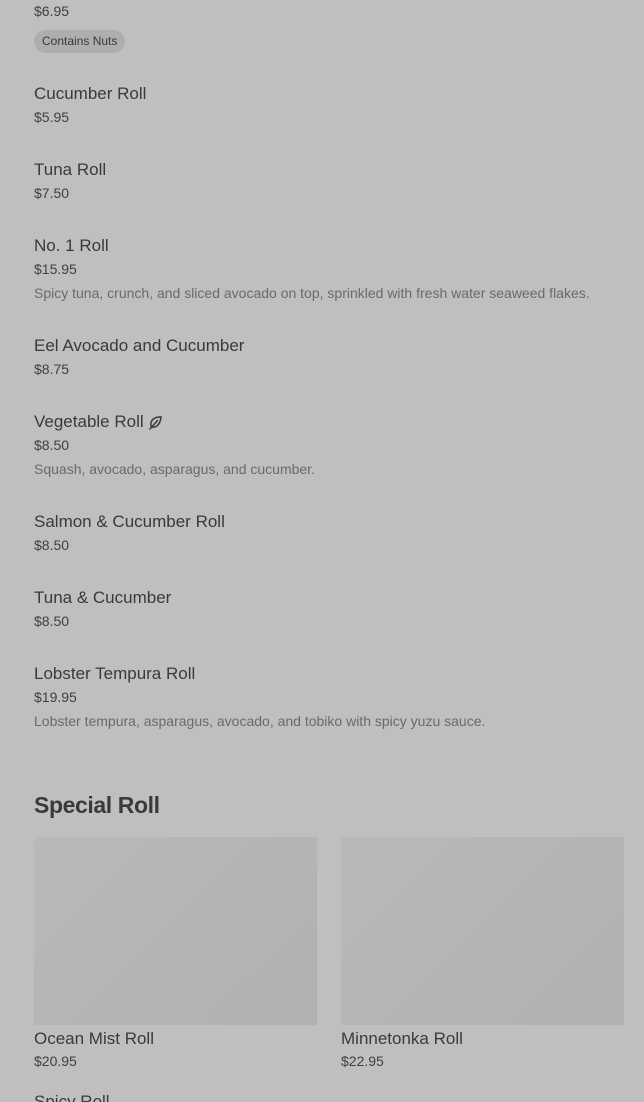 This screenshot has height=1102, width=644. I want to click on item-name-row: Vegetable Roll, so click(329, 422).